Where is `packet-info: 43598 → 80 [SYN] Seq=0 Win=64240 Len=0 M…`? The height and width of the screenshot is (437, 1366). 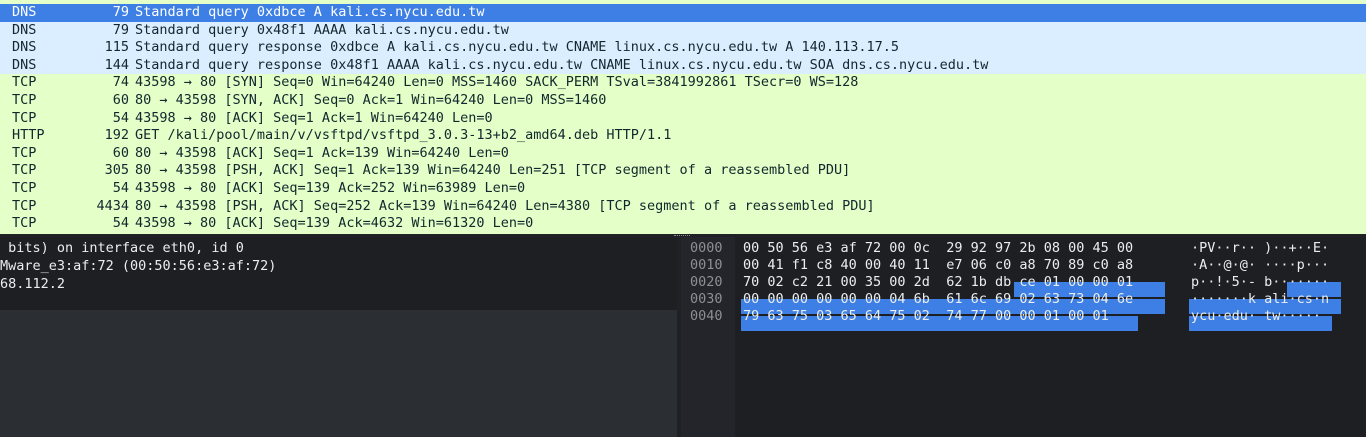
packet-info: 43598 → 80 [SYN] Seq=0 Win=64240 Len=0 M… is located at coordinates (497, 82).